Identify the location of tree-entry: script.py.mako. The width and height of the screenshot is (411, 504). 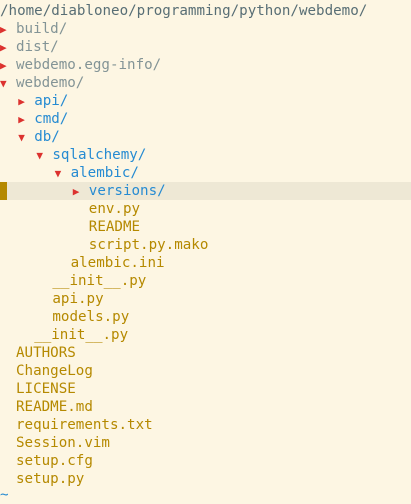
(149, 245).